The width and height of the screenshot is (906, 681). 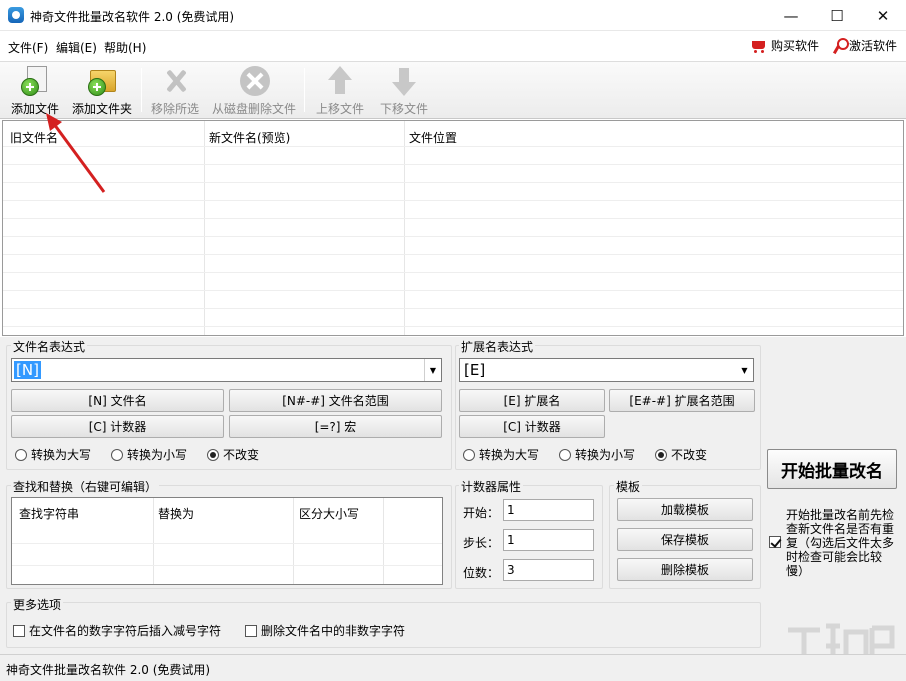 What do you see at coordinates (628, 486) in the screenshot?
I see `template-title: 模板` at bounding box center [628, 486].